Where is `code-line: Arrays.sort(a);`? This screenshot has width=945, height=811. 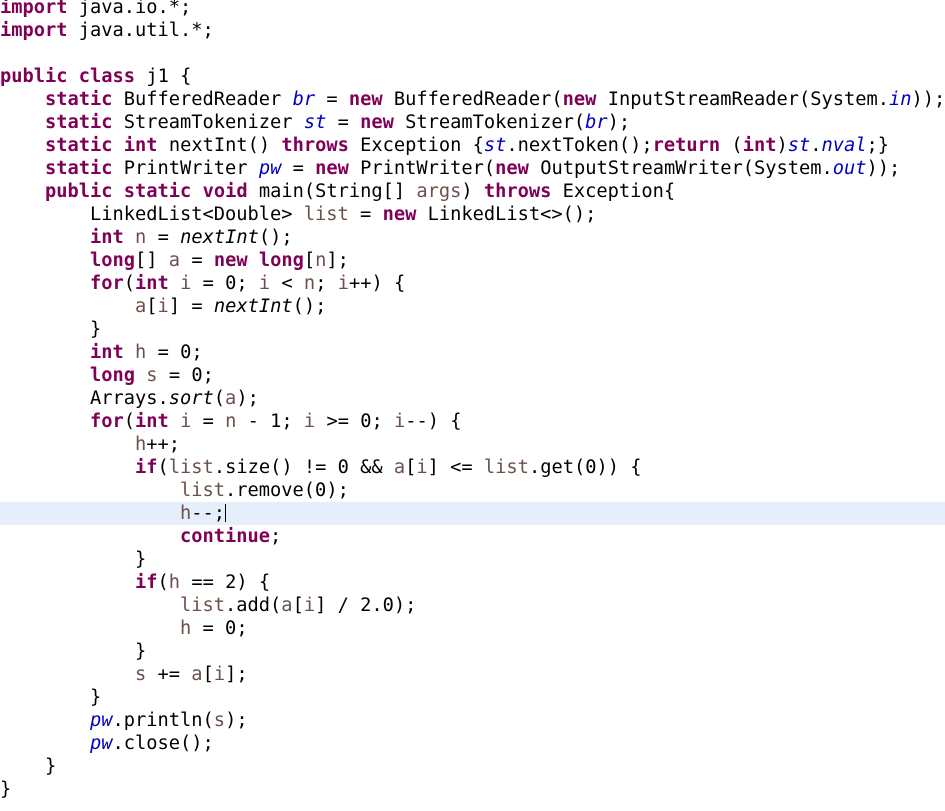 code-line: Arrays.sort(a); is located at coordinates (472, 398).